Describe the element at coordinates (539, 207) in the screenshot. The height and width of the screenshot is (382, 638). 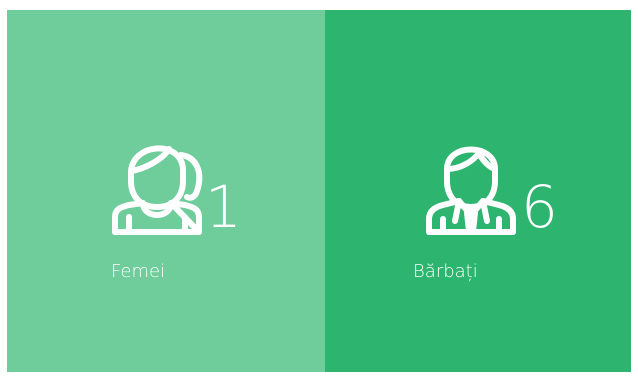
I see `male-count: 6` at that location.